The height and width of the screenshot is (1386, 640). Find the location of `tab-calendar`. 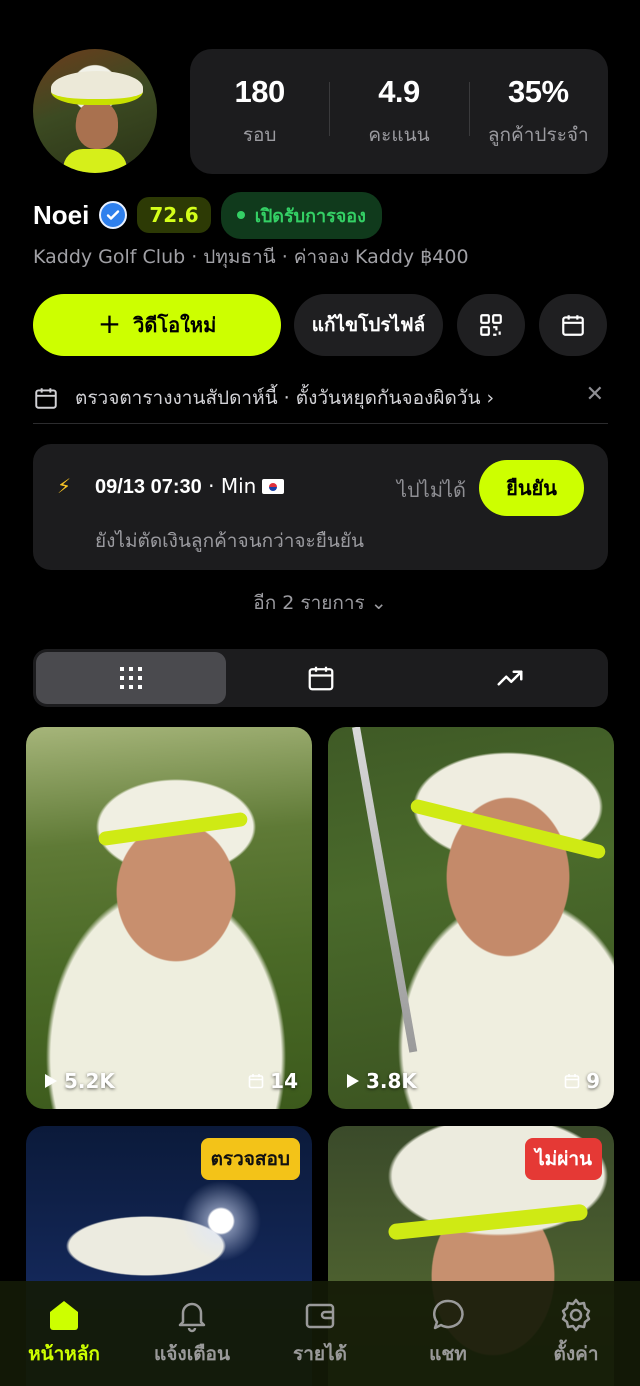

tab-calendar is located at coordinates (321, 678).